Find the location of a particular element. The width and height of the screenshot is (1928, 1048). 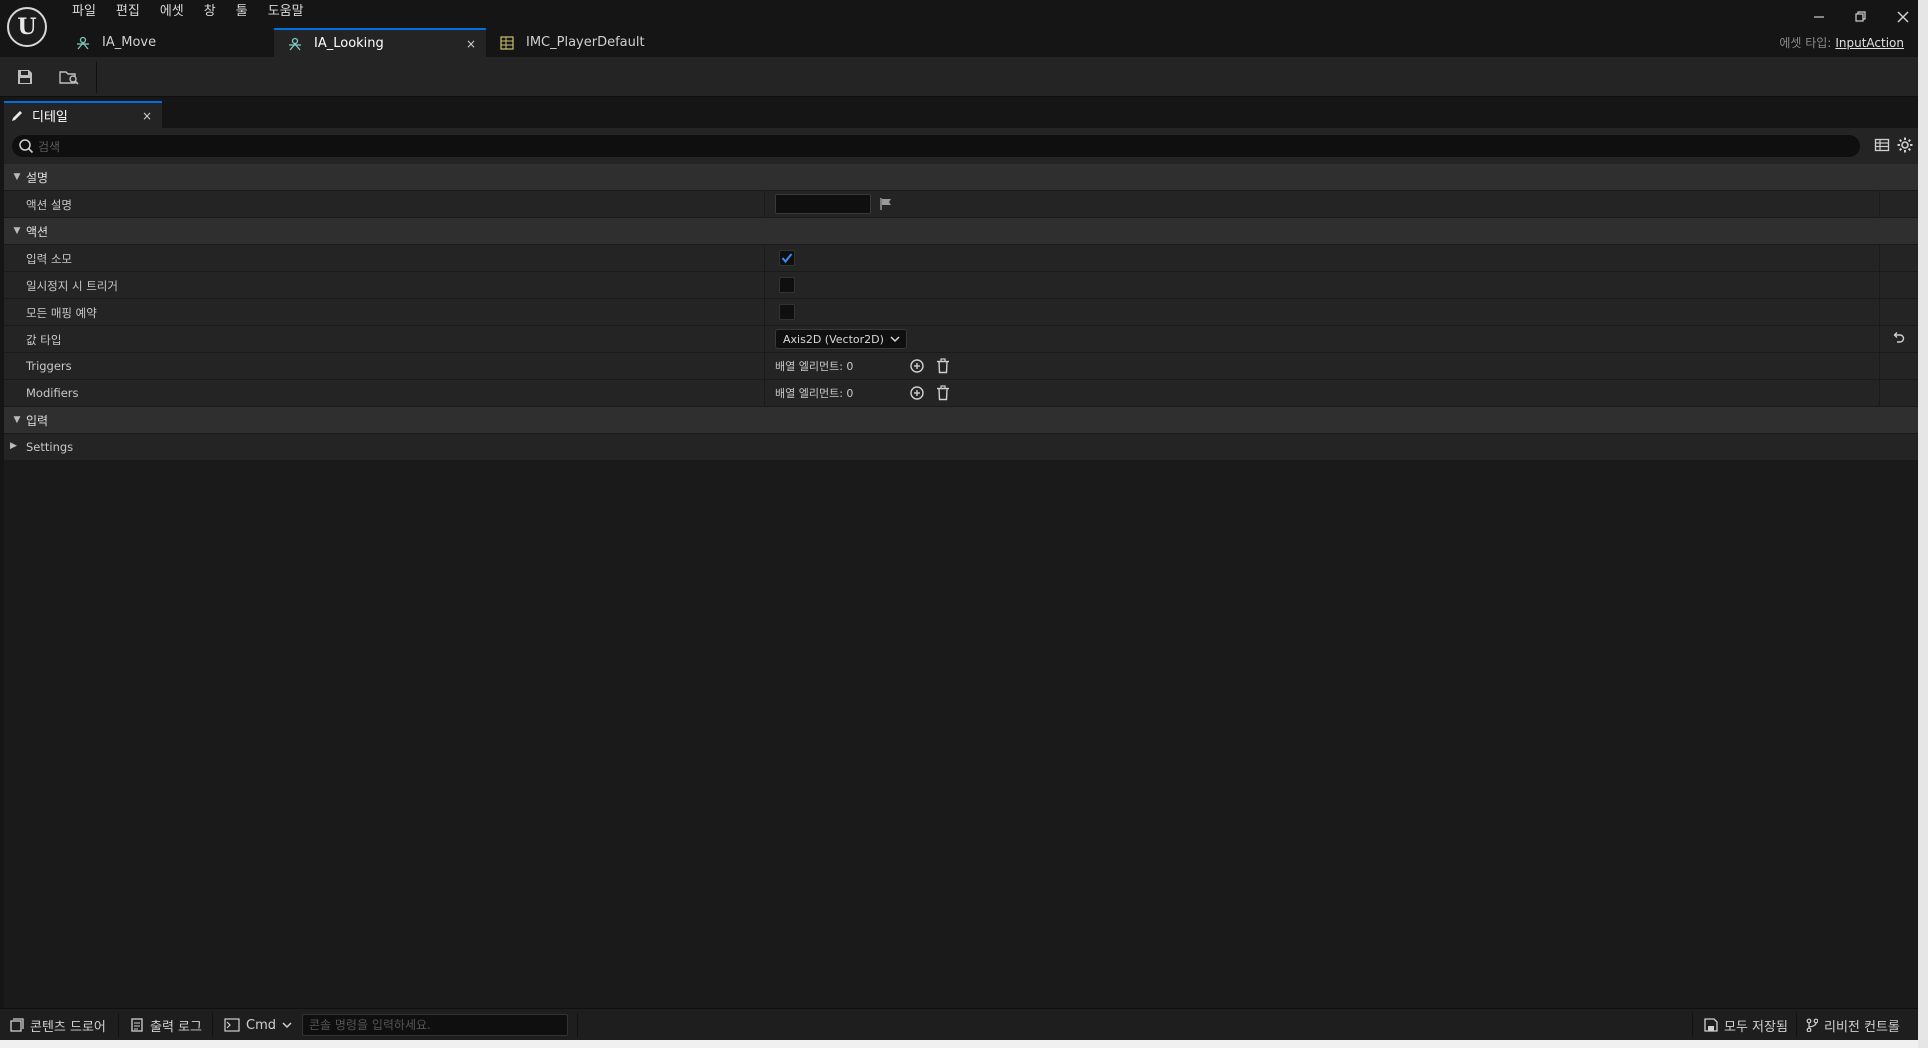

section-label: 입력 is located at coordinates (37, 420).